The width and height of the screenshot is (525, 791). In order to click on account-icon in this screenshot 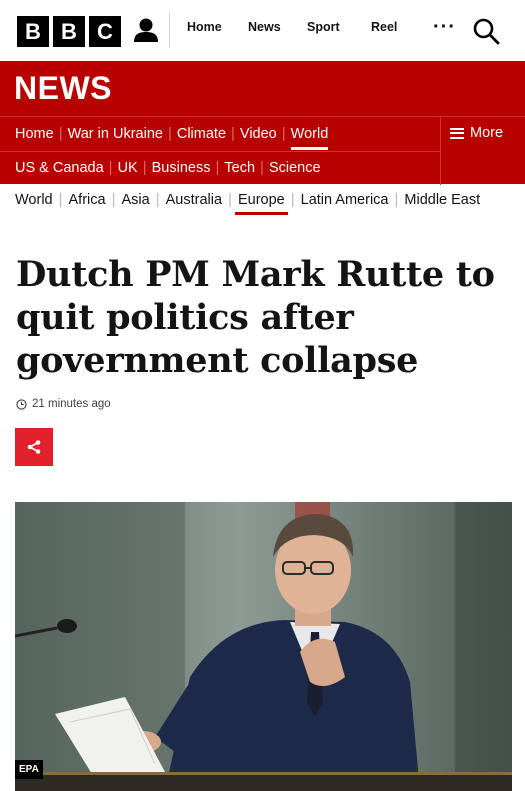, I will do `click(146, 30)`.